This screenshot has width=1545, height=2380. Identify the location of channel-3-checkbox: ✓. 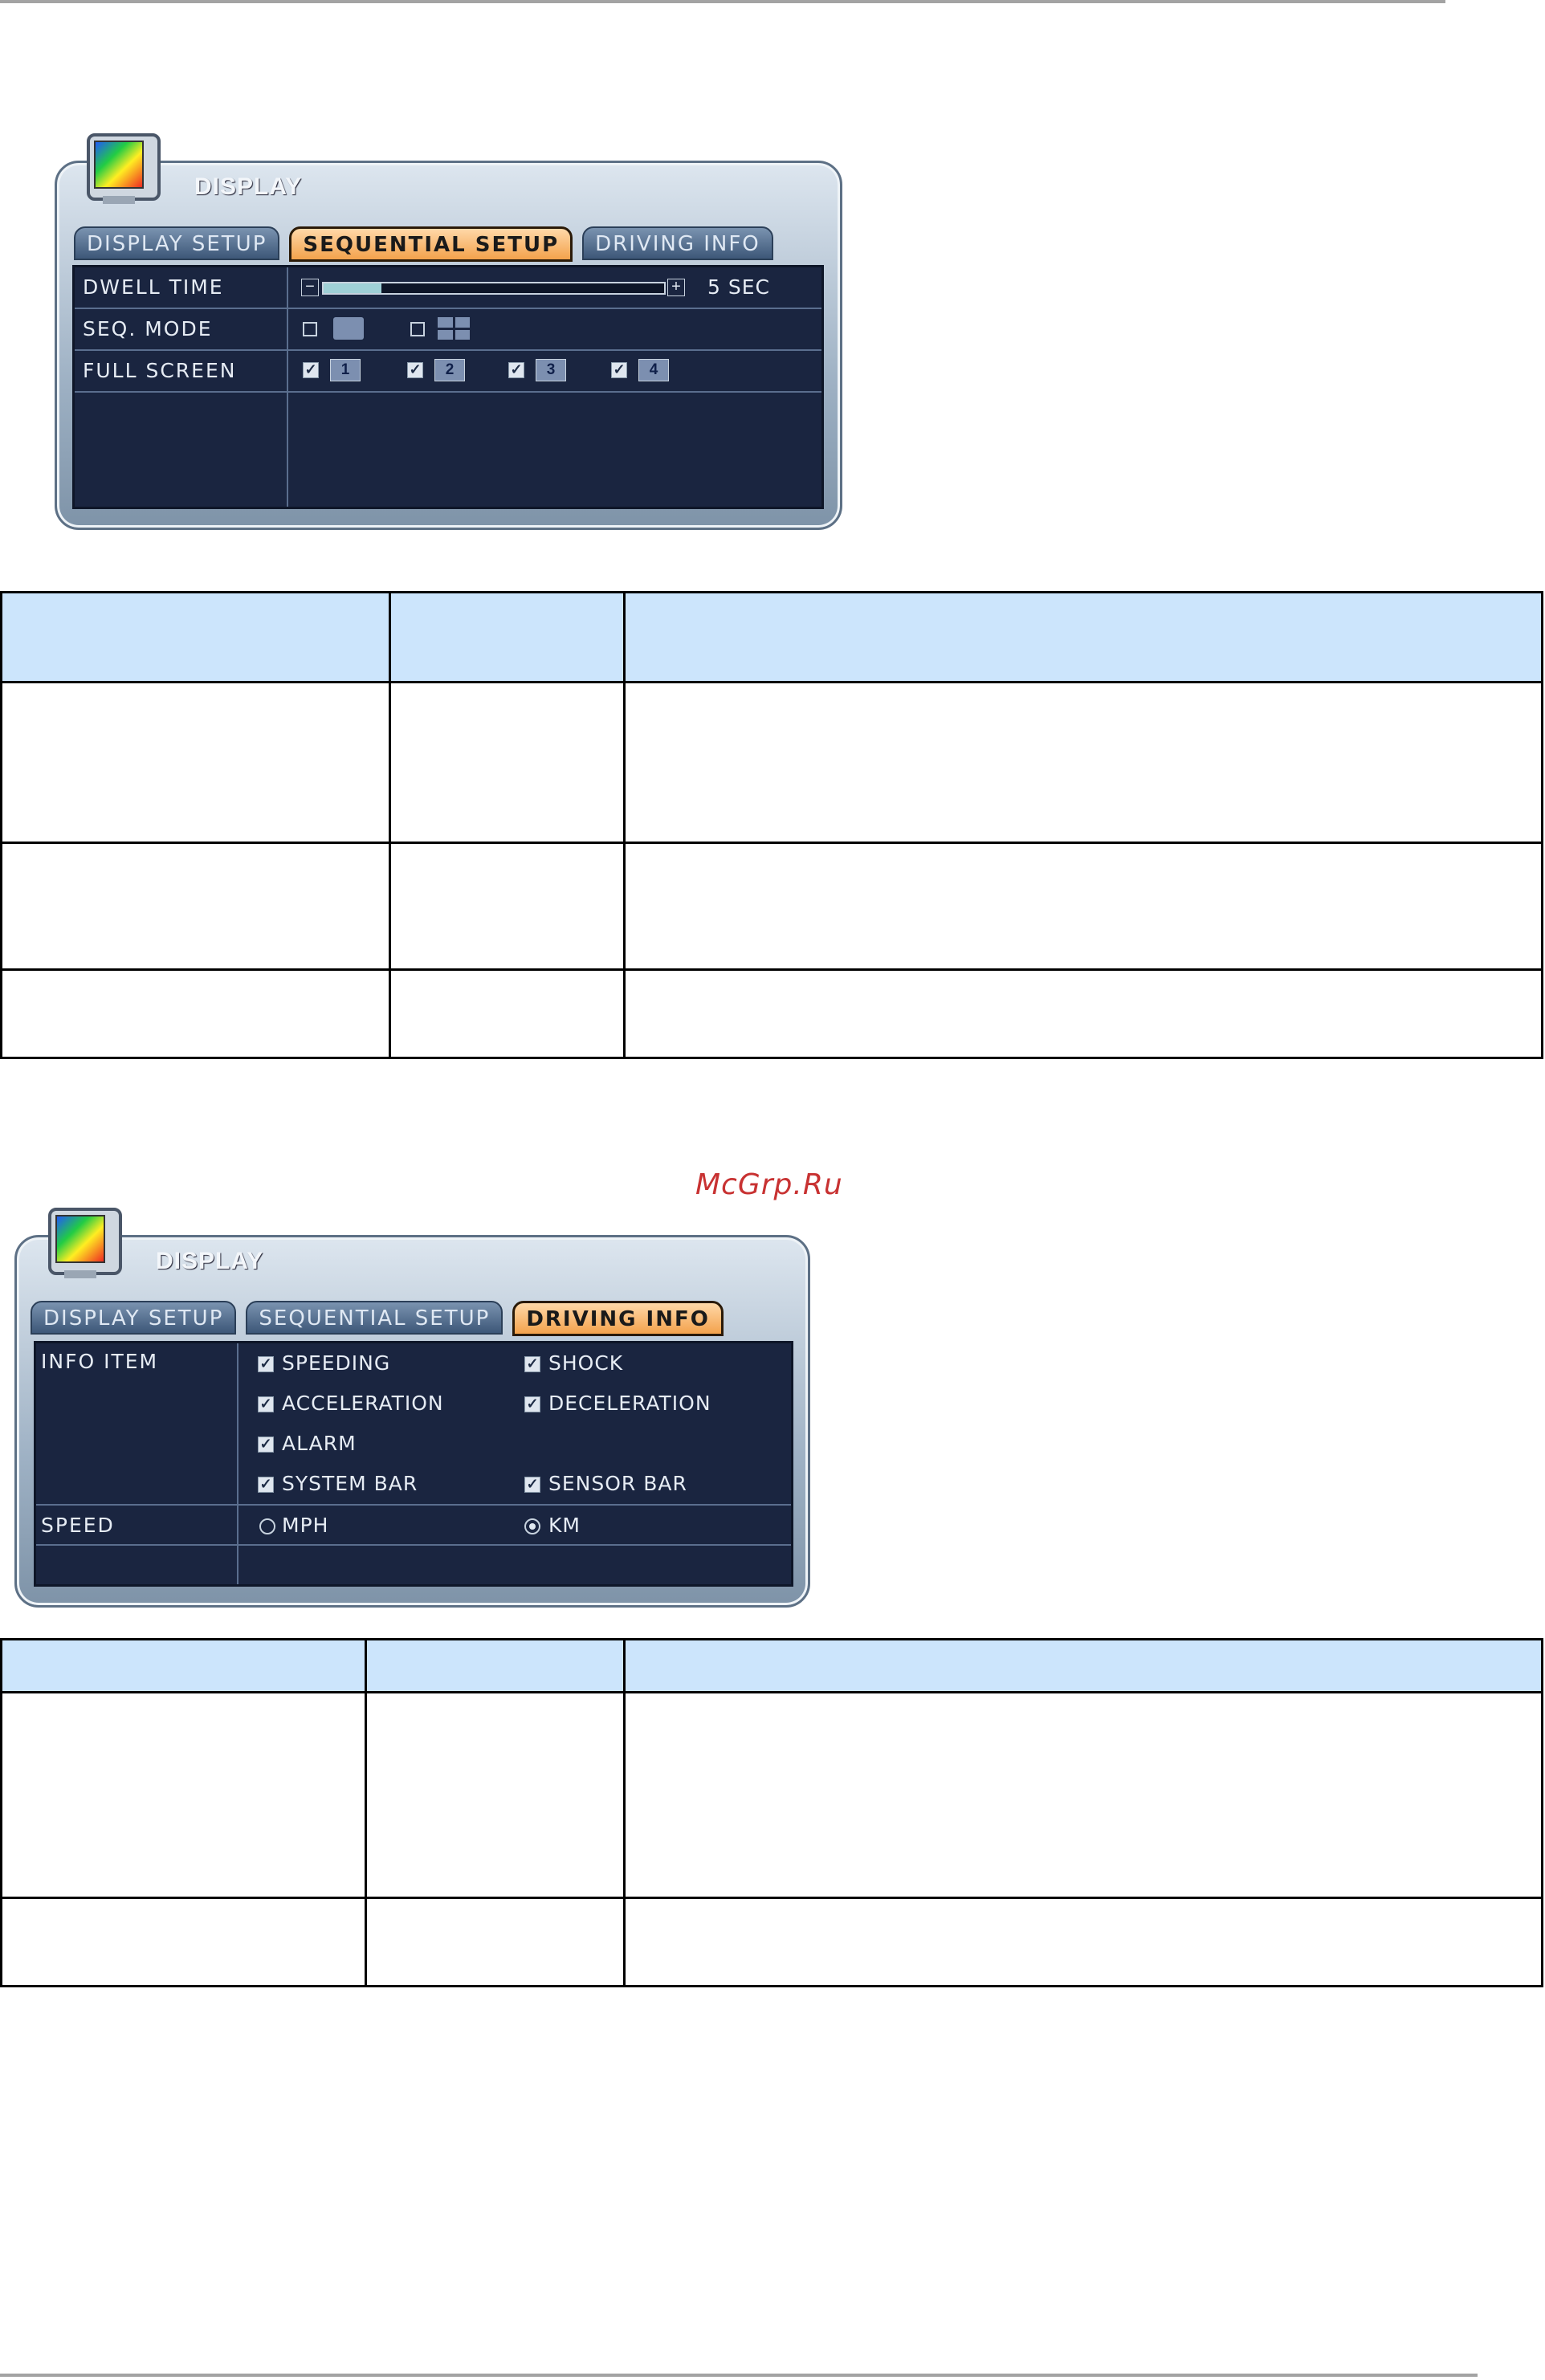
(516, 370).